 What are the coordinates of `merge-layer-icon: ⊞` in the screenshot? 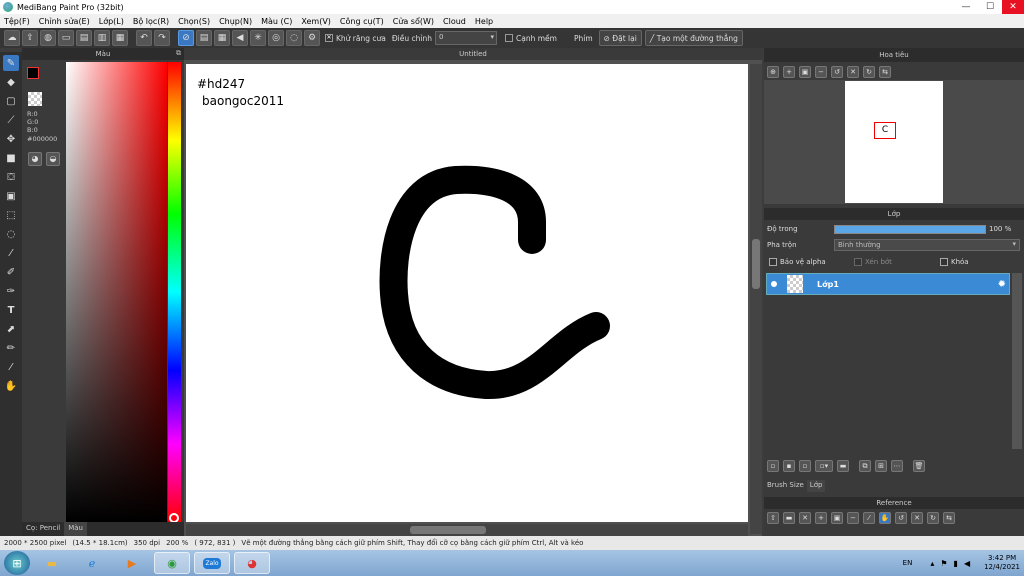 It's located at (881, 466).